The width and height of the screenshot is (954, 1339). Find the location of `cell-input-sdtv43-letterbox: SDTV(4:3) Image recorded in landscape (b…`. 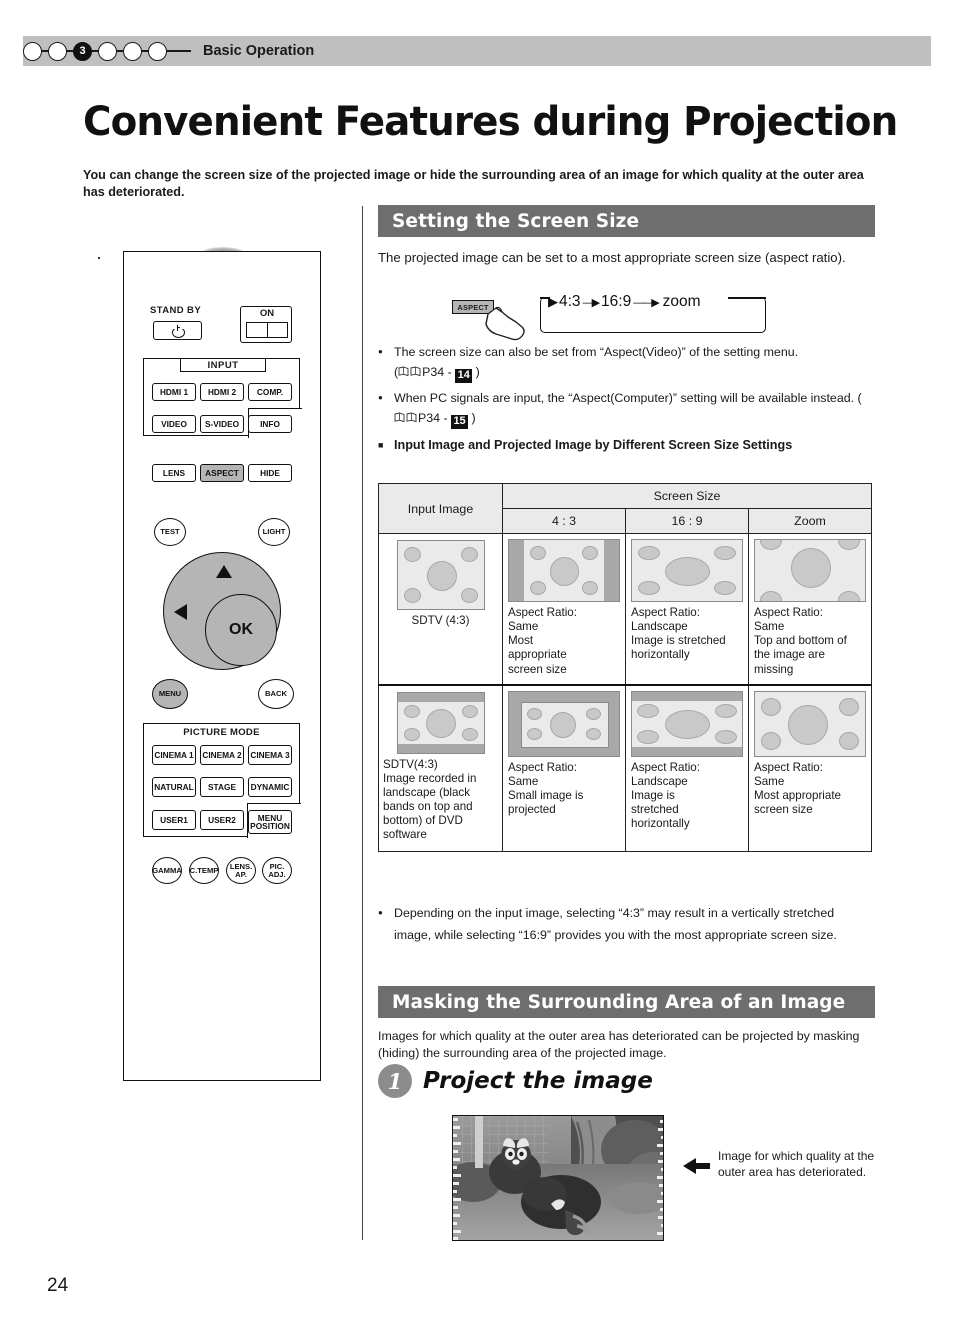

cell-input-sdtv43-letterbox: SDTV(4:3) Image recorded in landscape (b… is located at coordinates (440, 767).